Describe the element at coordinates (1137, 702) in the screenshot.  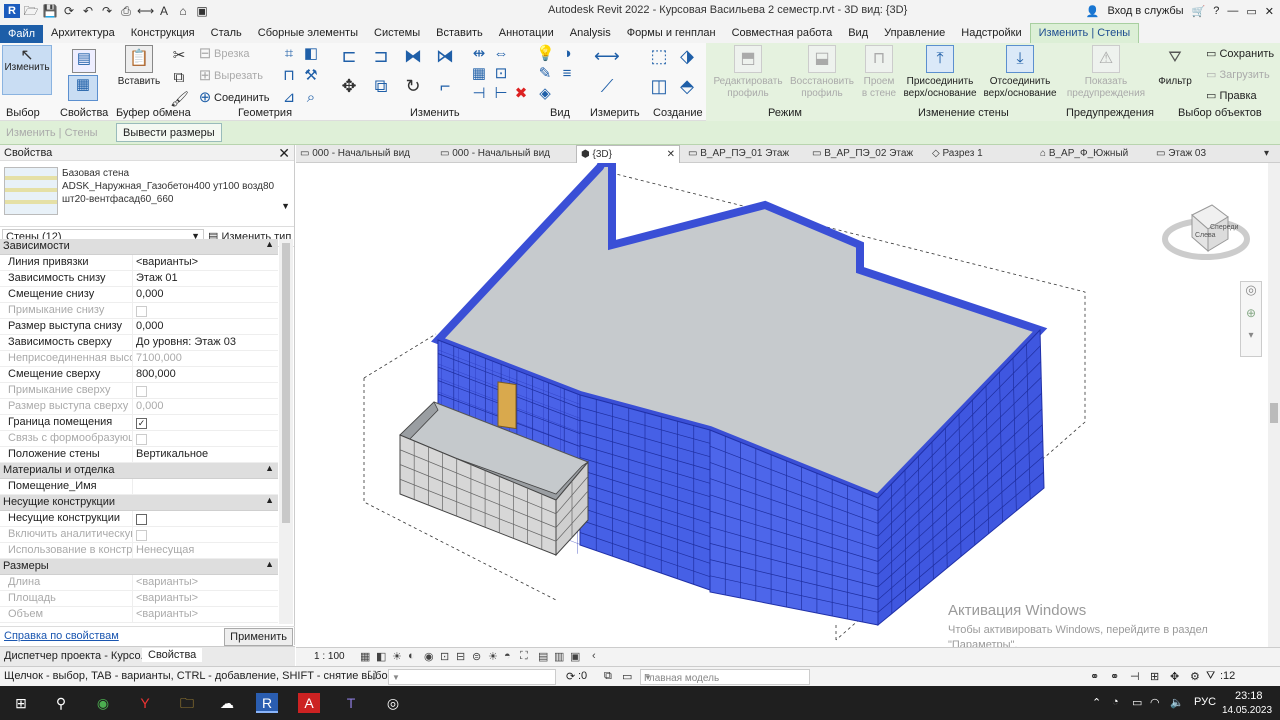
I see `network-icon: ▭` at that location.